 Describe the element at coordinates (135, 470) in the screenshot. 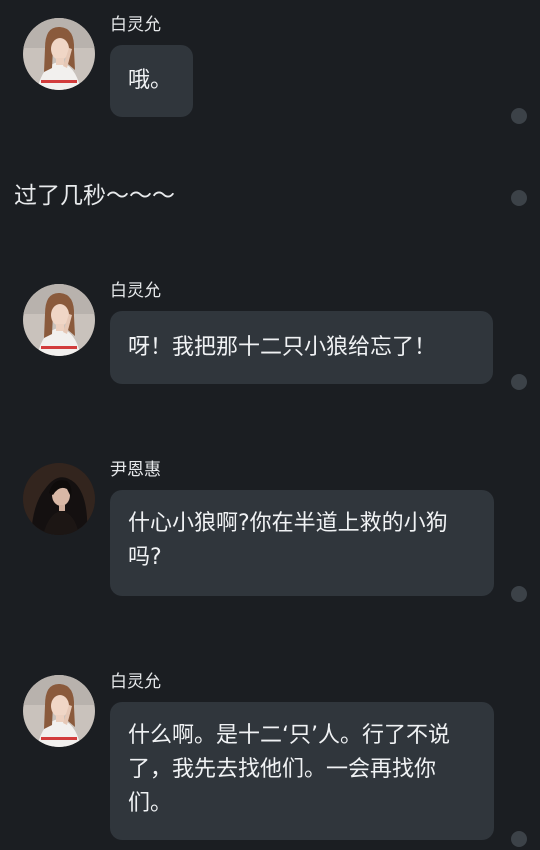

I see `sender-name: 尹恩惠` at that location.